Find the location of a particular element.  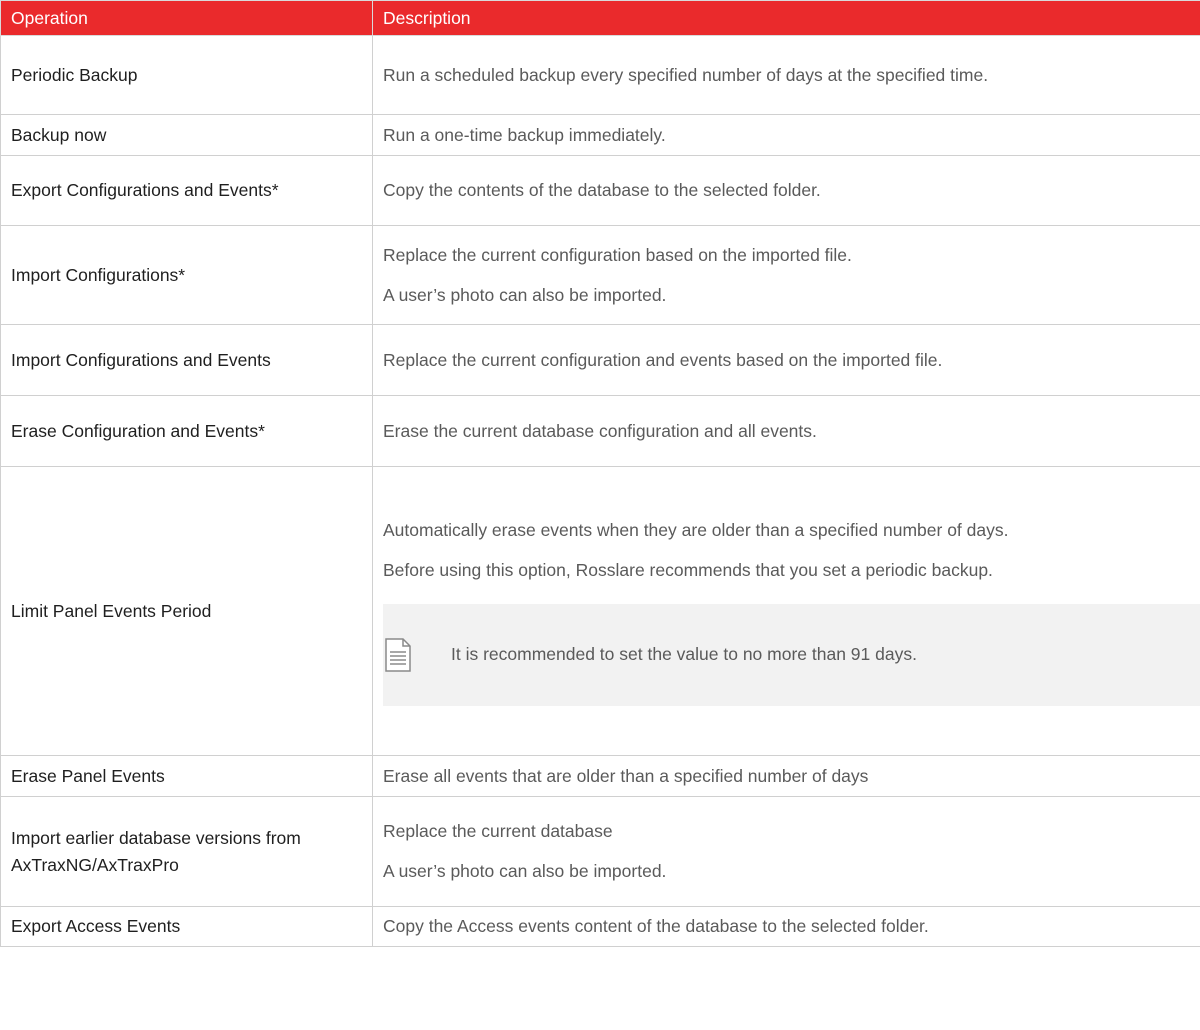

header-operation: Operation is located at coordinates (186, 18).